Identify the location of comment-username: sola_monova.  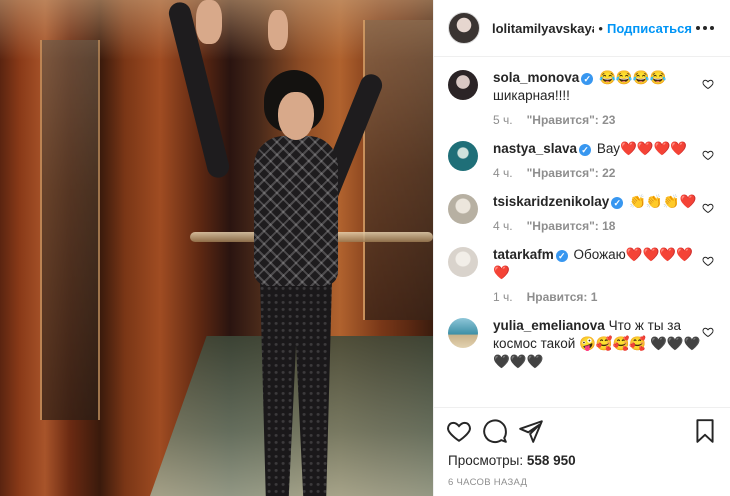
(536, 77).